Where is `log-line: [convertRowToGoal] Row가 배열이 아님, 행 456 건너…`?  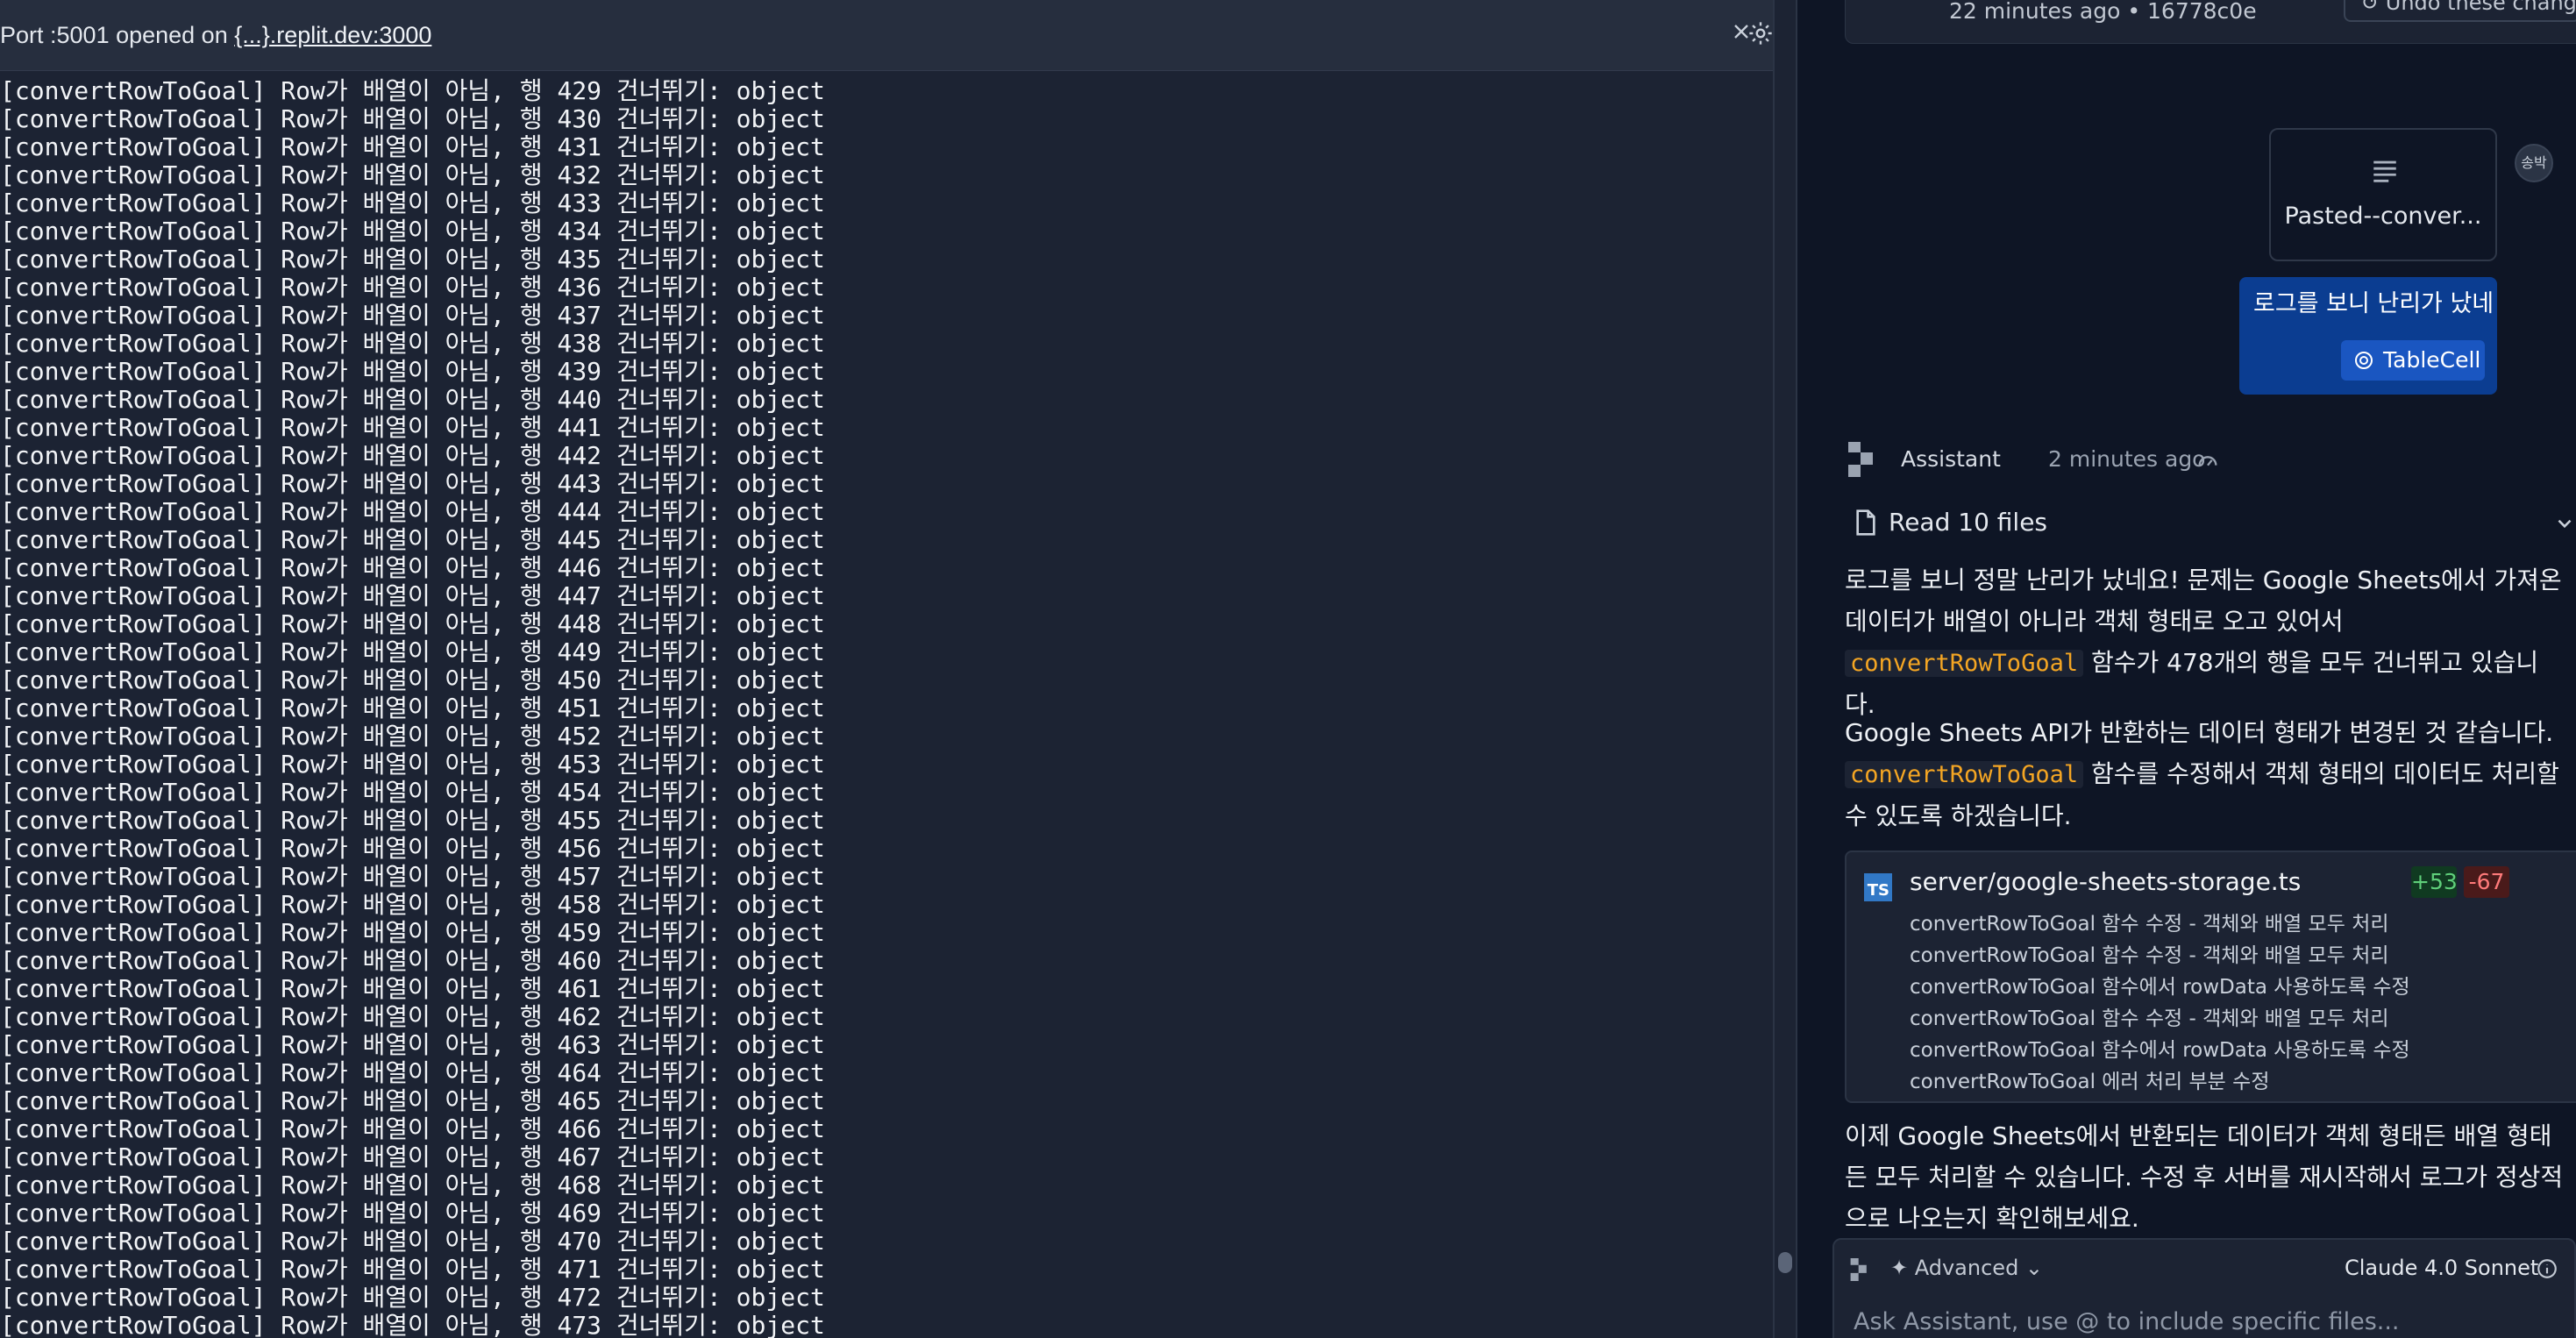 log-line: [convertRowToGoal] Row가 배열이 아님, 행 456 건너… is located at coordinates (412, 848).